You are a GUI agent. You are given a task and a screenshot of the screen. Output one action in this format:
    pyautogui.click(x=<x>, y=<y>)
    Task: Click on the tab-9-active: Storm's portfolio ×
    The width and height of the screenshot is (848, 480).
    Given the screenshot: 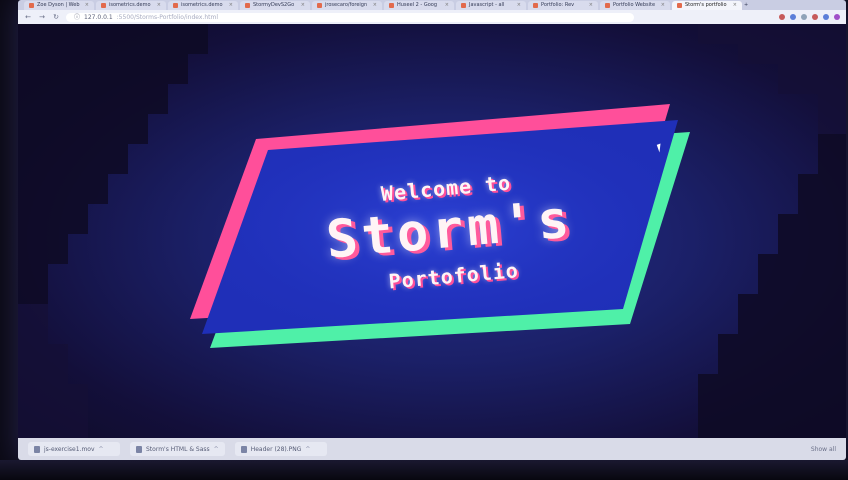 What is the action you would take?
    pyautogui.click(x=707, y=5)
    